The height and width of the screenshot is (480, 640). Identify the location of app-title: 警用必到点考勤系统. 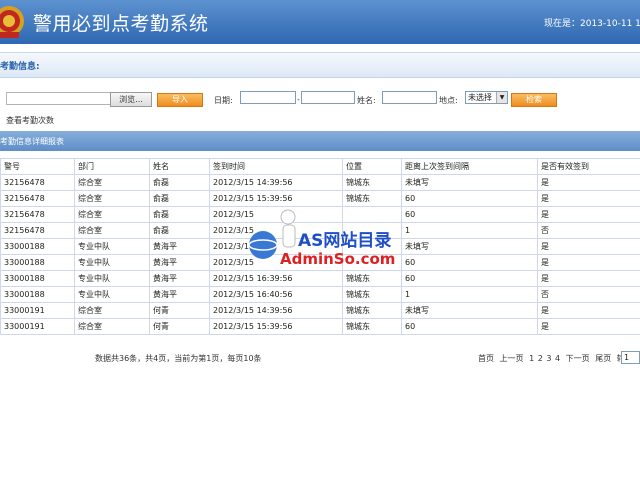
(121, 24).